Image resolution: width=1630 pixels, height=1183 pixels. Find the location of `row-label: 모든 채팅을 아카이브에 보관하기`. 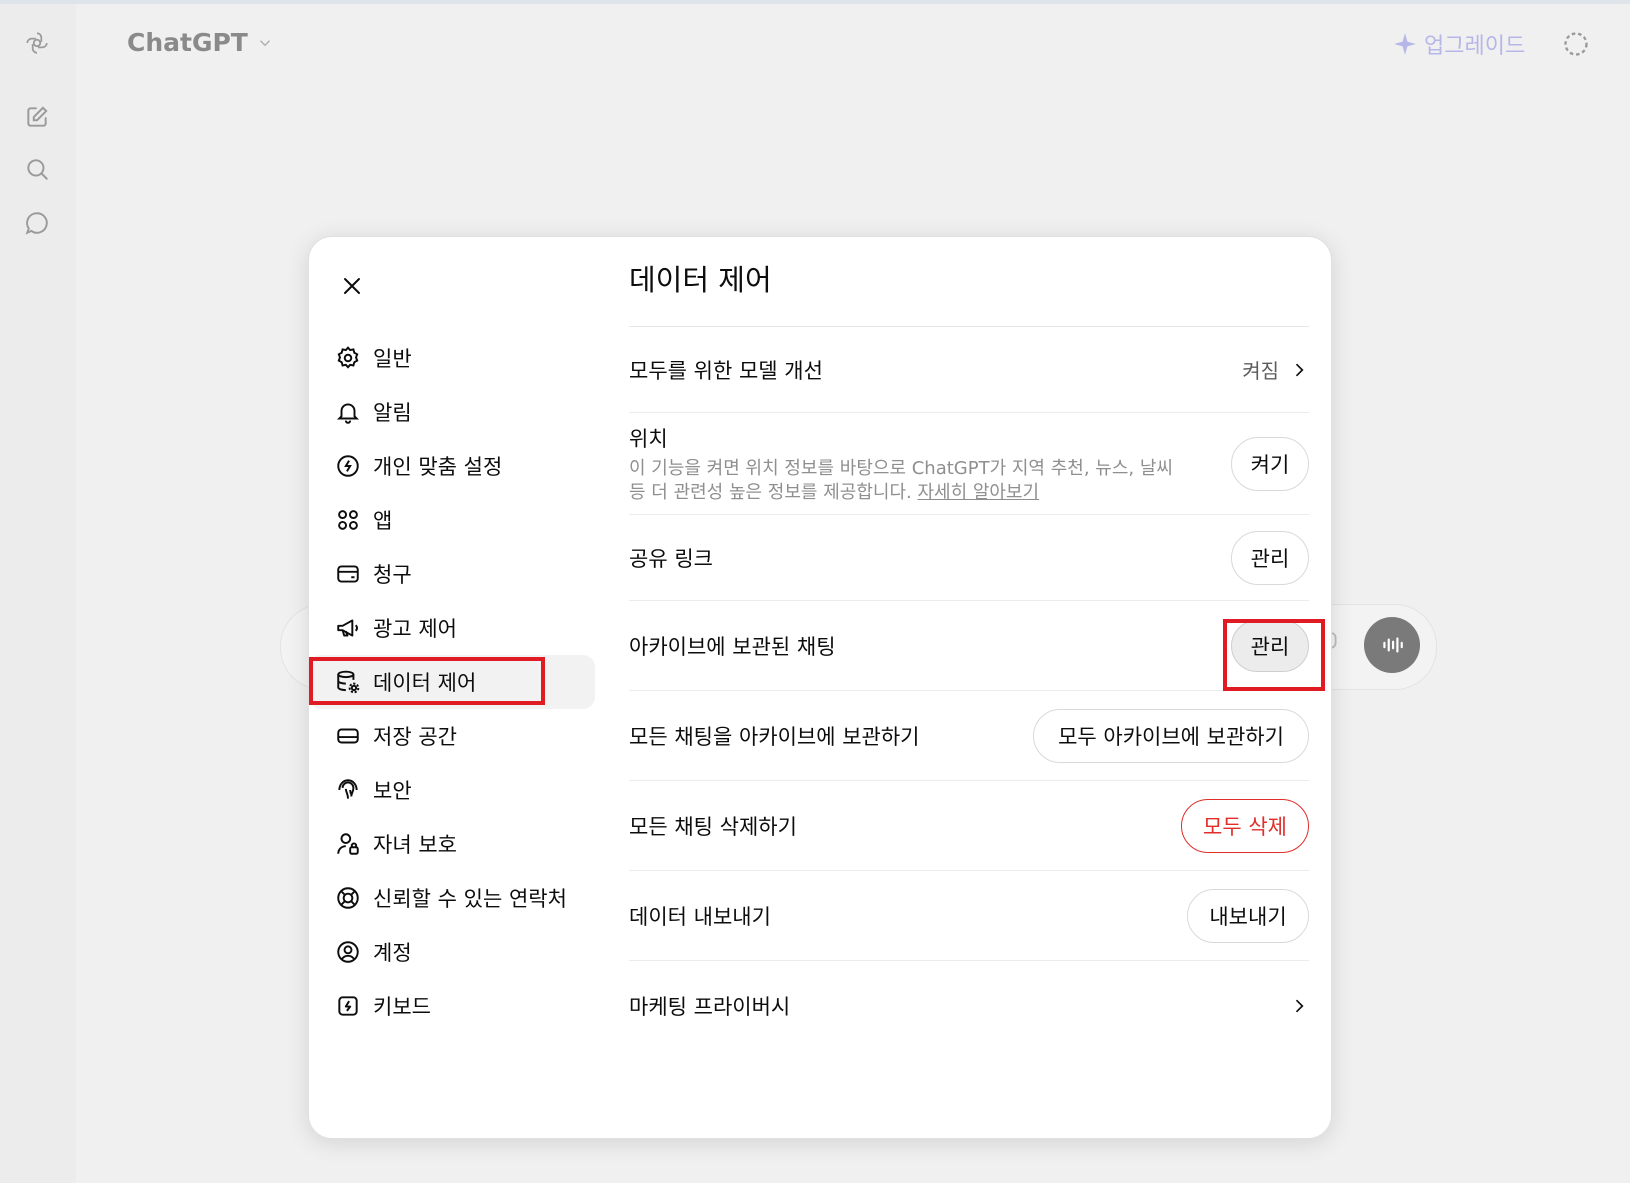

row-label: 모든 채팅을 아카이브에 보관하기 is located at coordinates (774, 736).